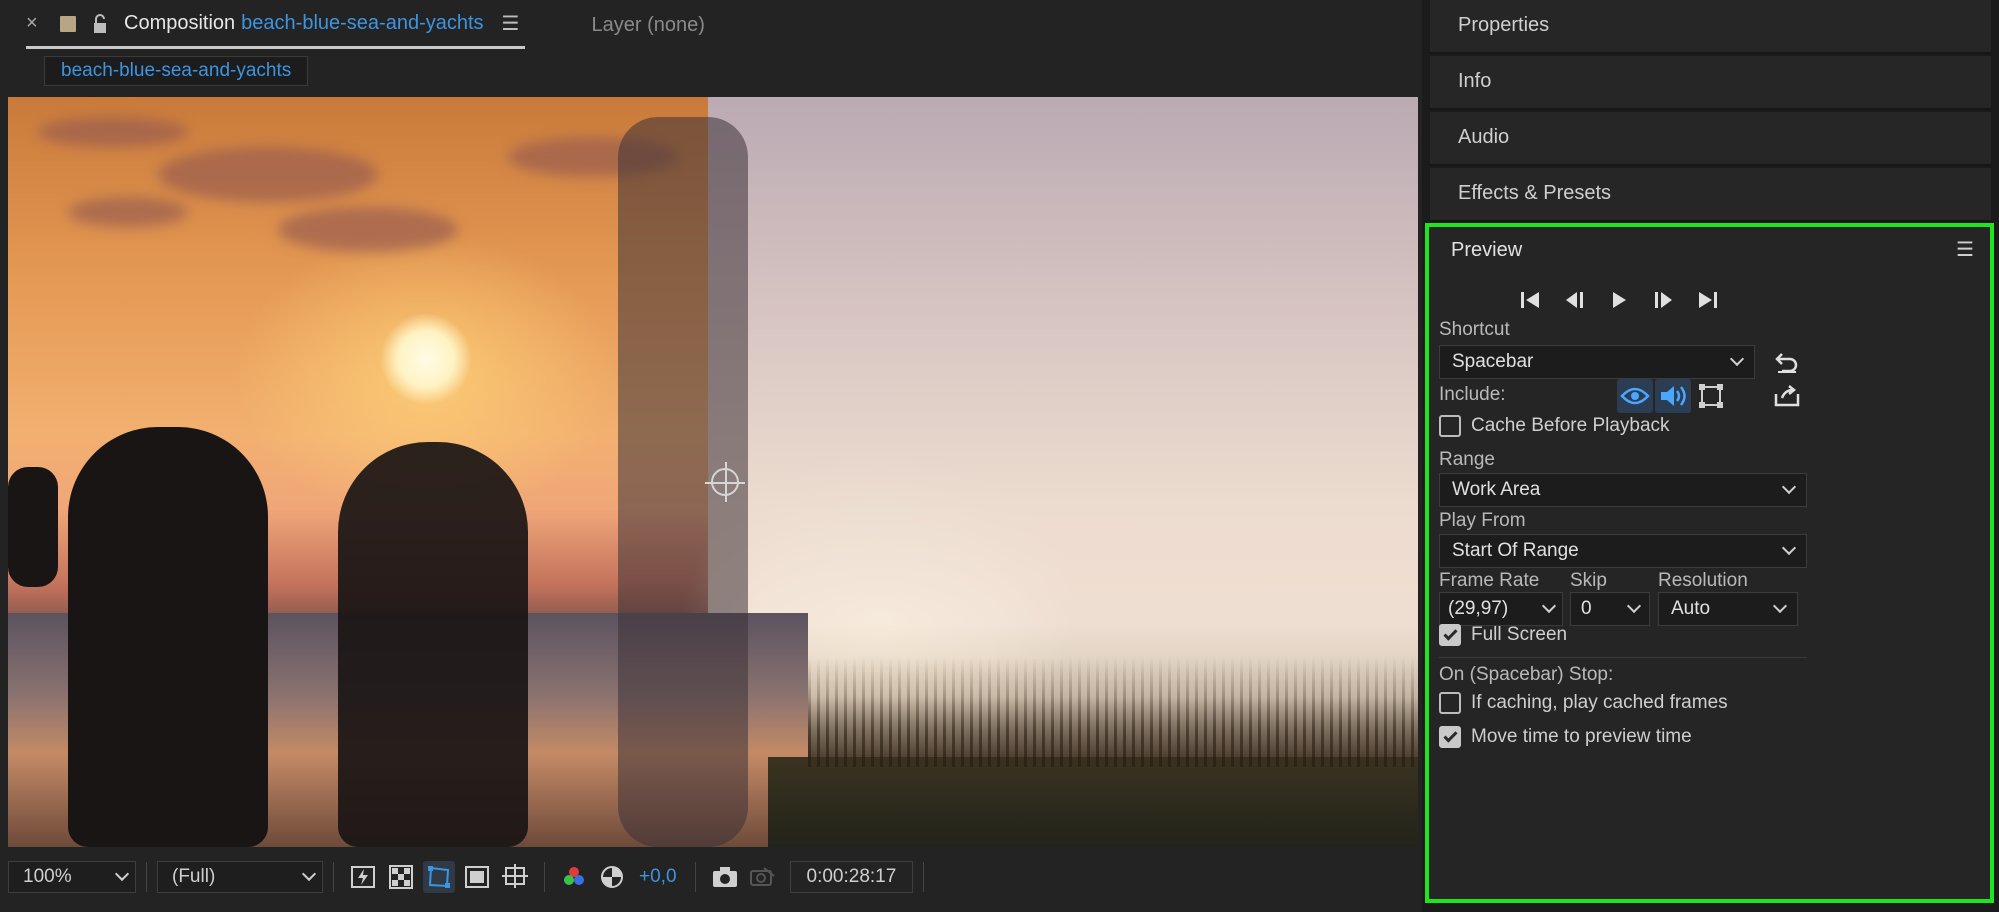 The image size is (1999, 912). What do you see at coordinates (68, 23) in the screenshot?
I see `label-color-swatch` at bounding box center [68, 23].